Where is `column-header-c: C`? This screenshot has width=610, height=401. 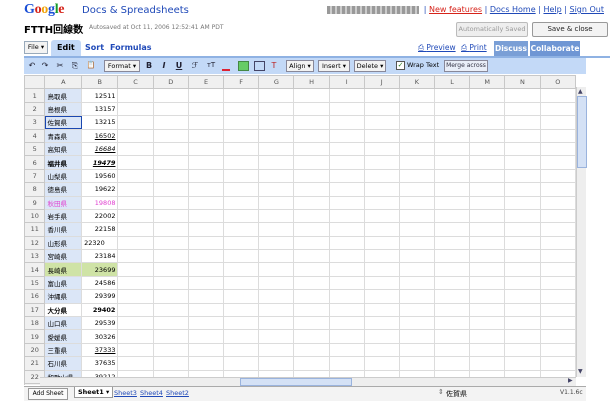 column-header-c: C is located at coordinates (135, 82).